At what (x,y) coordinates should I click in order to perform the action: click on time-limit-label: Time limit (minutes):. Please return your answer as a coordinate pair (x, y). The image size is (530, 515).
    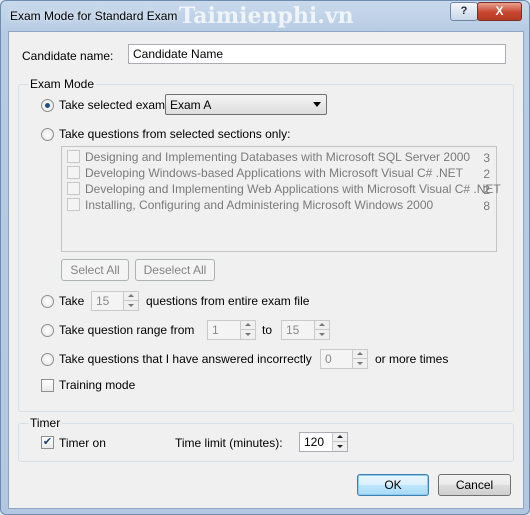
    Looking at the image, I should click on (229, 443).